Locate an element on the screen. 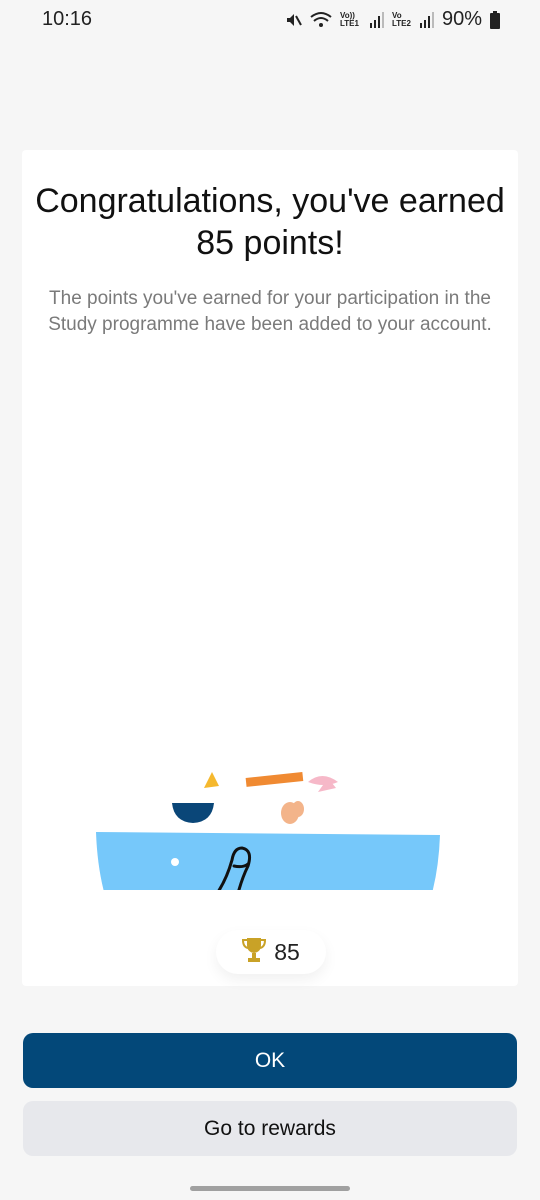 The image size is (540, 1200). wifi-icon is located at coordinates (321, 20).